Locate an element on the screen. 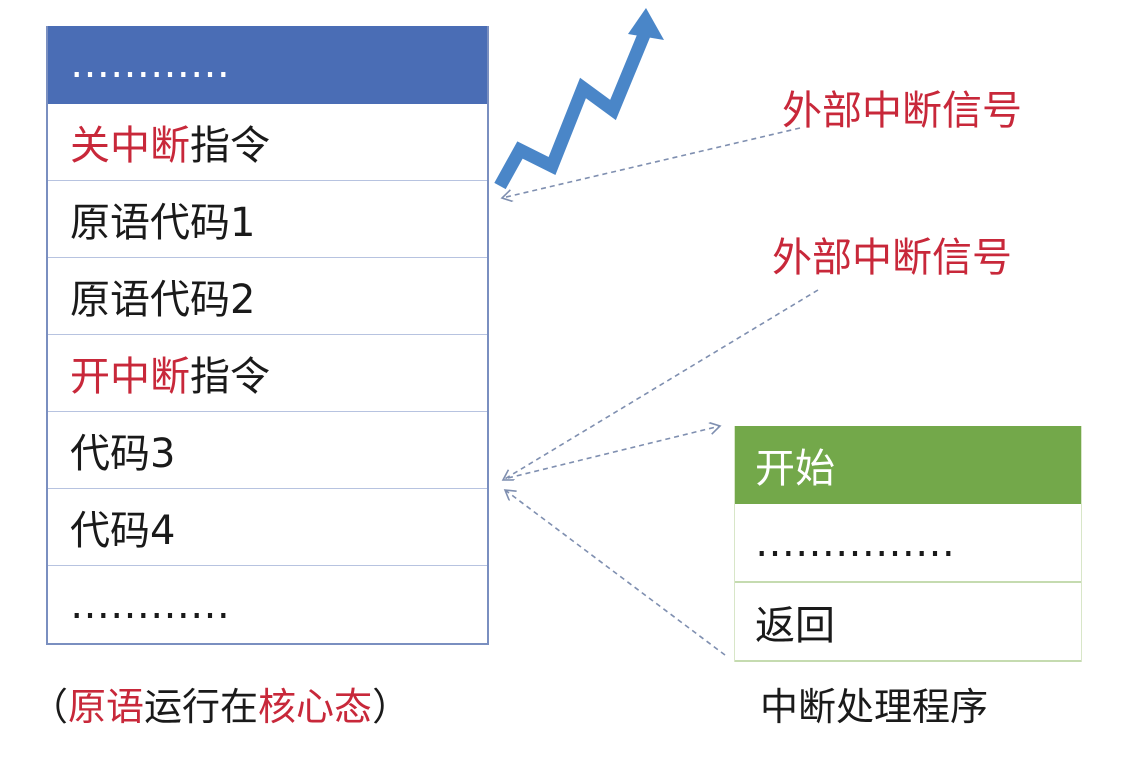 The width and height of the screenshot is (1136, 775). external-interrupt-signal-1: 外部中断信号 is located at coordinates (902, 111).